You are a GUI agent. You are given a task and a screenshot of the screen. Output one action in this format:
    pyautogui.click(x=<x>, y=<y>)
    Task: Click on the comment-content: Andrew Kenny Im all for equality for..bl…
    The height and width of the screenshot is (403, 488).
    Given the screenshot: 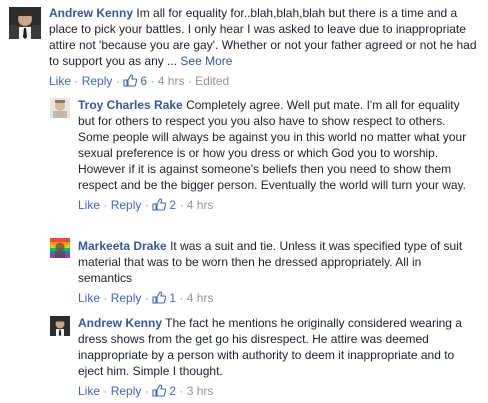 What is the action you would take?
    pyautogui.click(x=264, y=37)
    